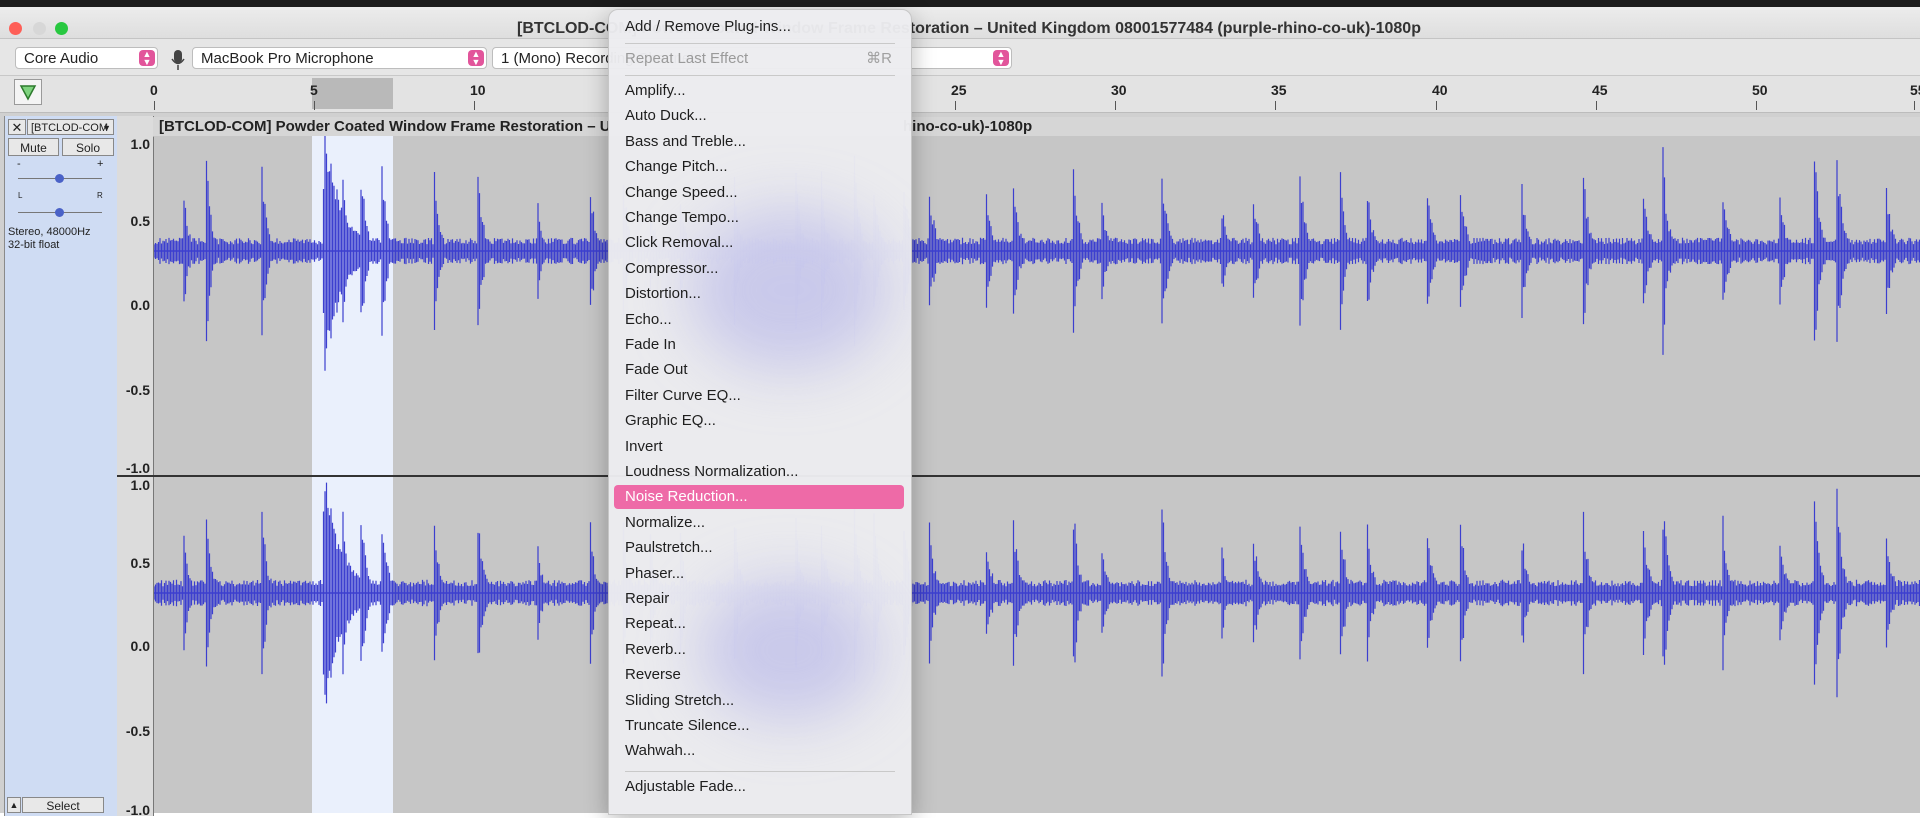 This screenshot has width=1920, height=818. What do you see at coordinates (33, 147) in the screenshot?
I see `mute-button: Mute` at bounding box center [33, 147].